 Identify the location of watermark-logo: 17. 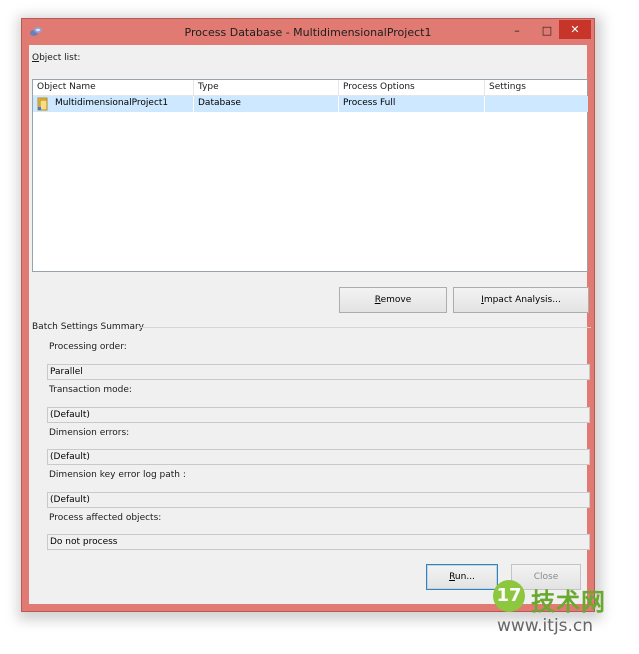
(509, 596).